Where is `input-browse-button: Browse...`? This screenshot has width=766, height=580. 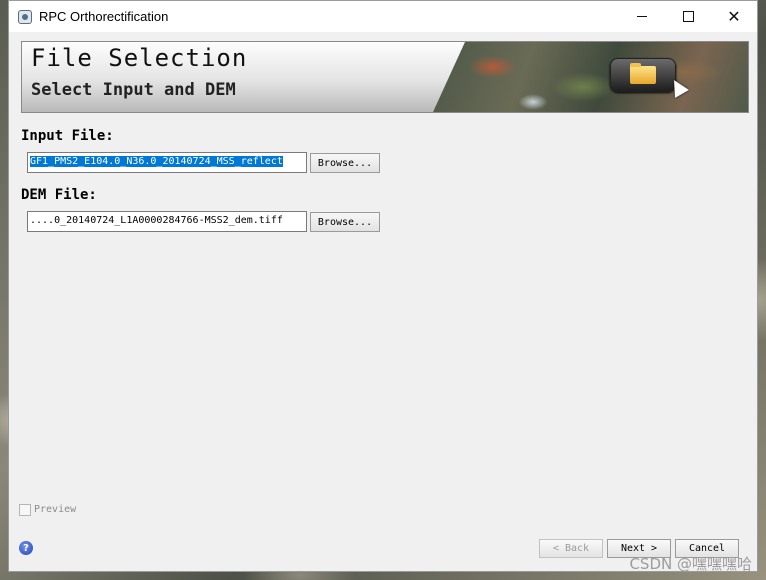
input-browse-button: Browse... is located at coordinates (345, 163).